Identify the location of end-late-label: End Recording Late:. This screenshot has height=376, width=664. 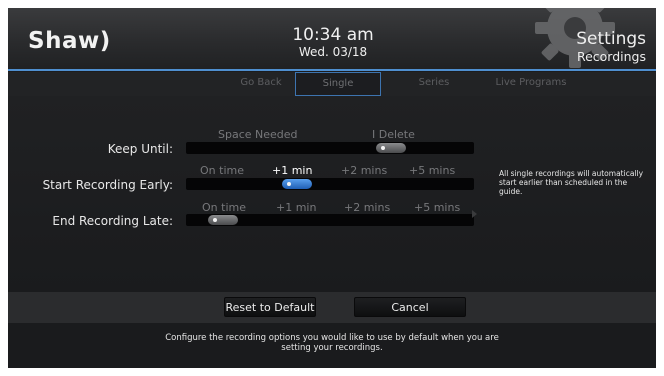
(112, 221).